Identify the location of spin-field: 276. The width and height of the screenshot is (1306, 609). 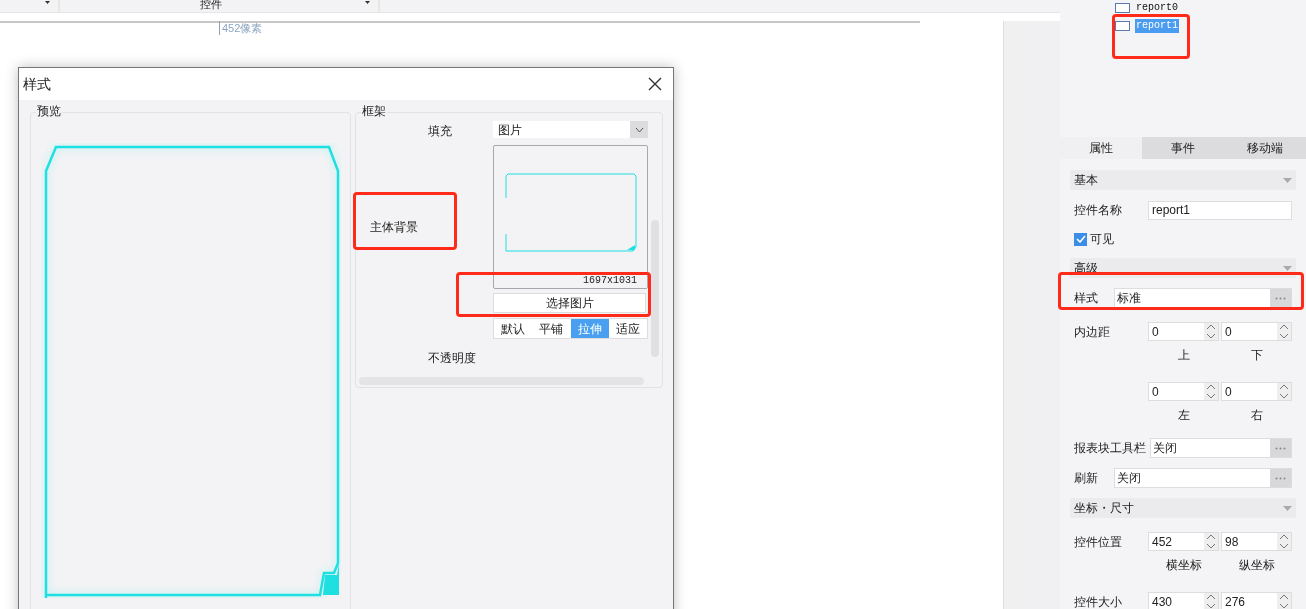
(1256, 600).